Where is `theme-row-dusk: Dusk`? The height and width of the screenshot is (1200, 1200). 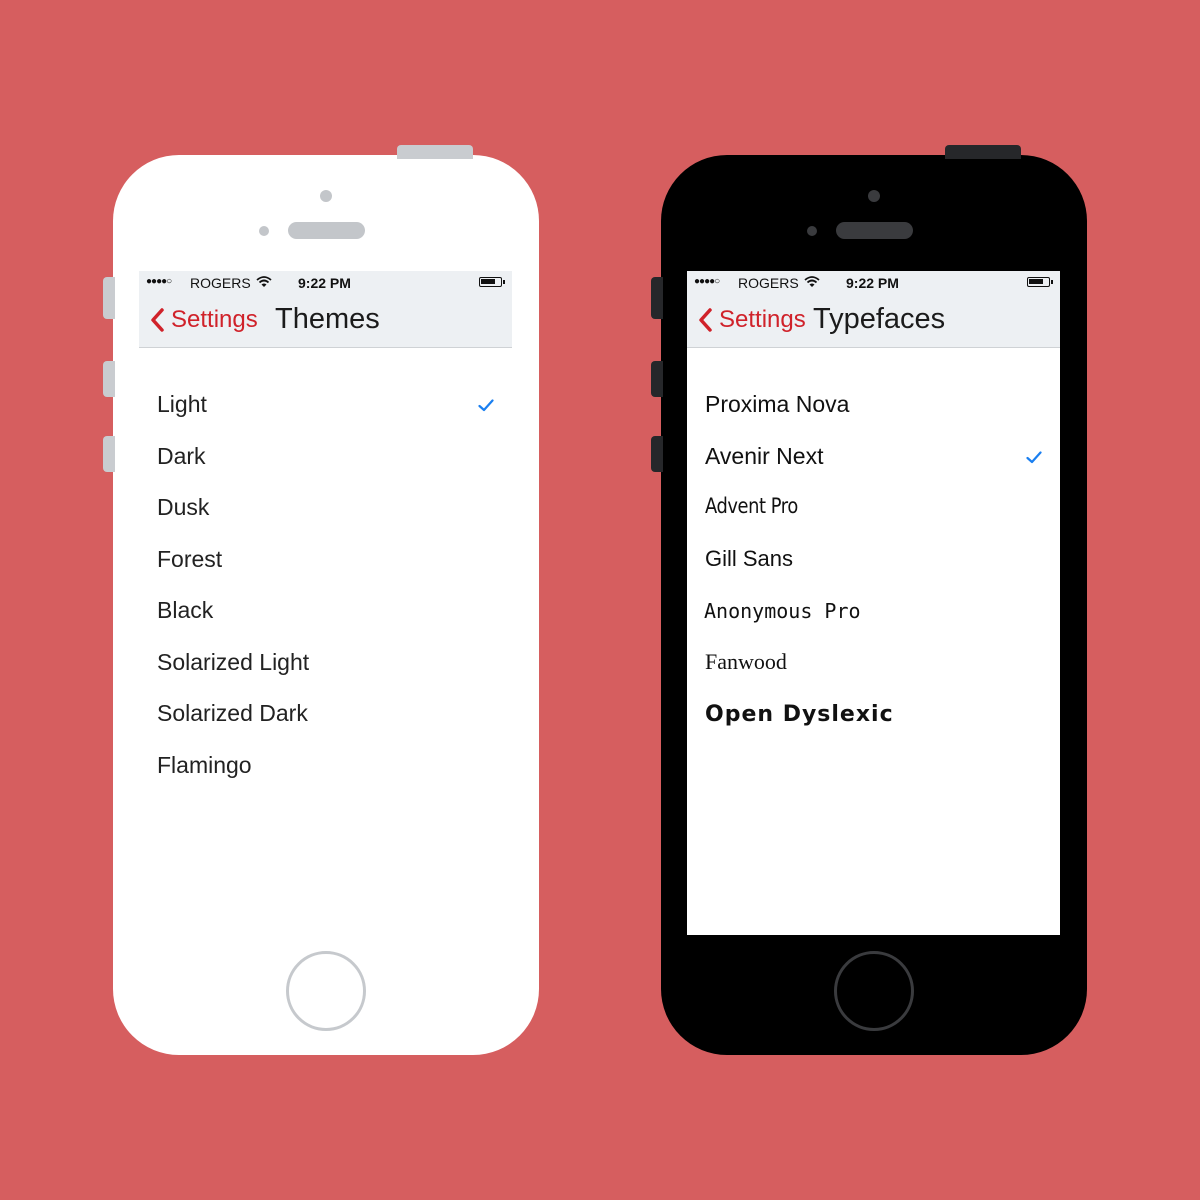 theme-row-dusk: Dusk is located at coordinates (325, 510).